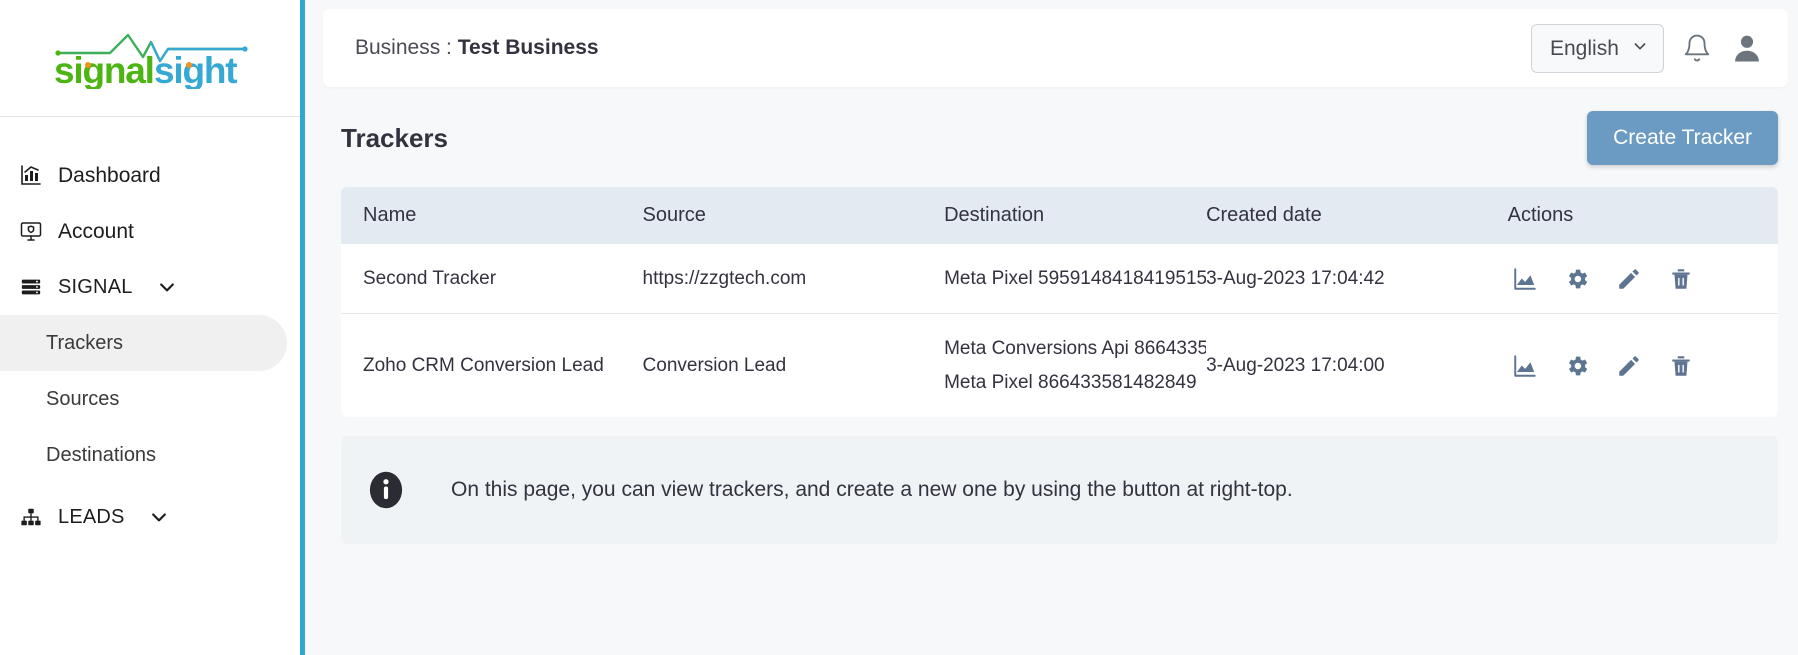  I want to click on brand-logo: signal sight, so click(150, 58).